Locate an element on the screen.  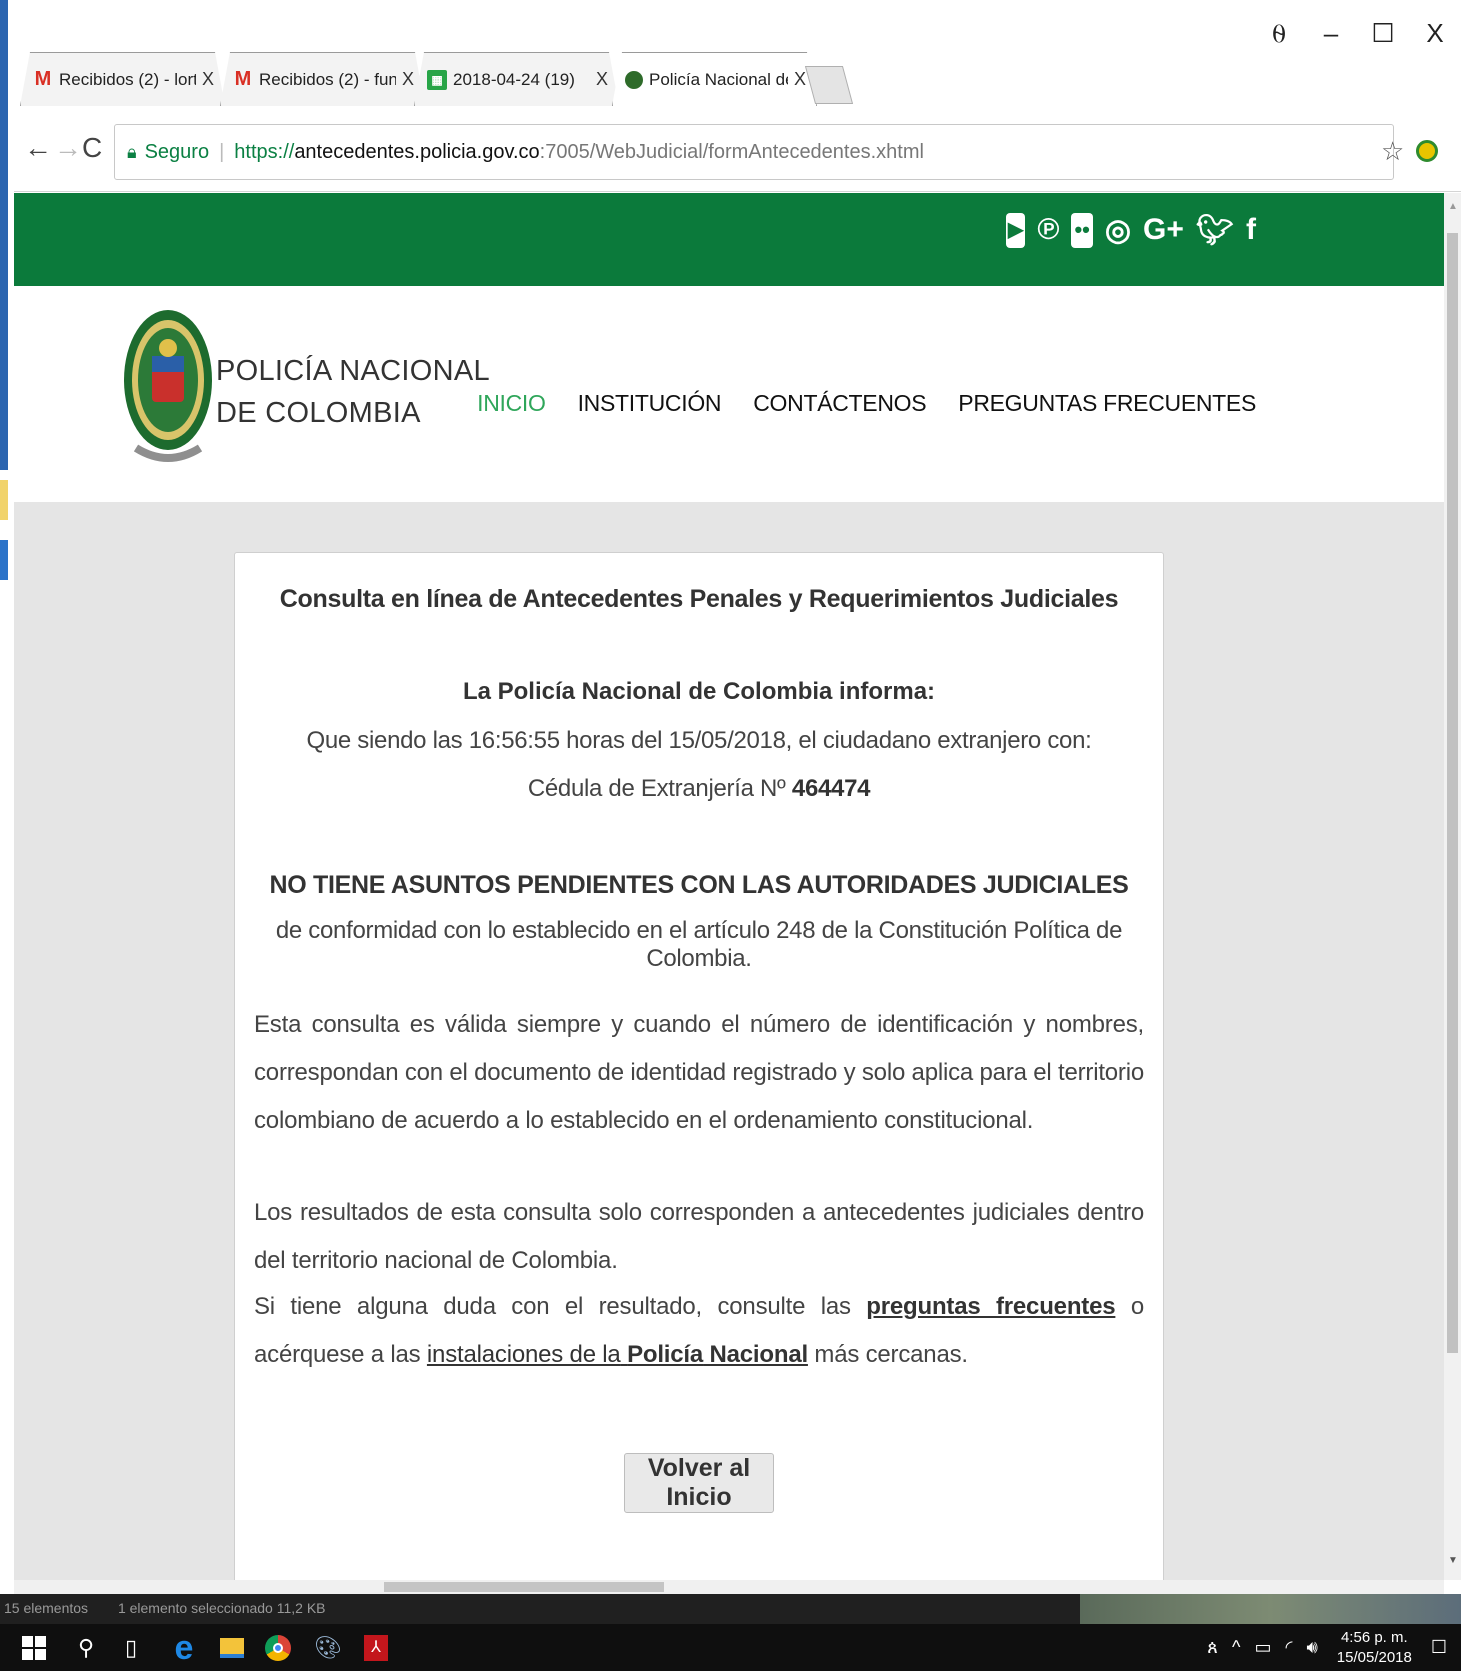
site-name-line1: POLICÍA NACIONAL is located at coordinates (353, 371).